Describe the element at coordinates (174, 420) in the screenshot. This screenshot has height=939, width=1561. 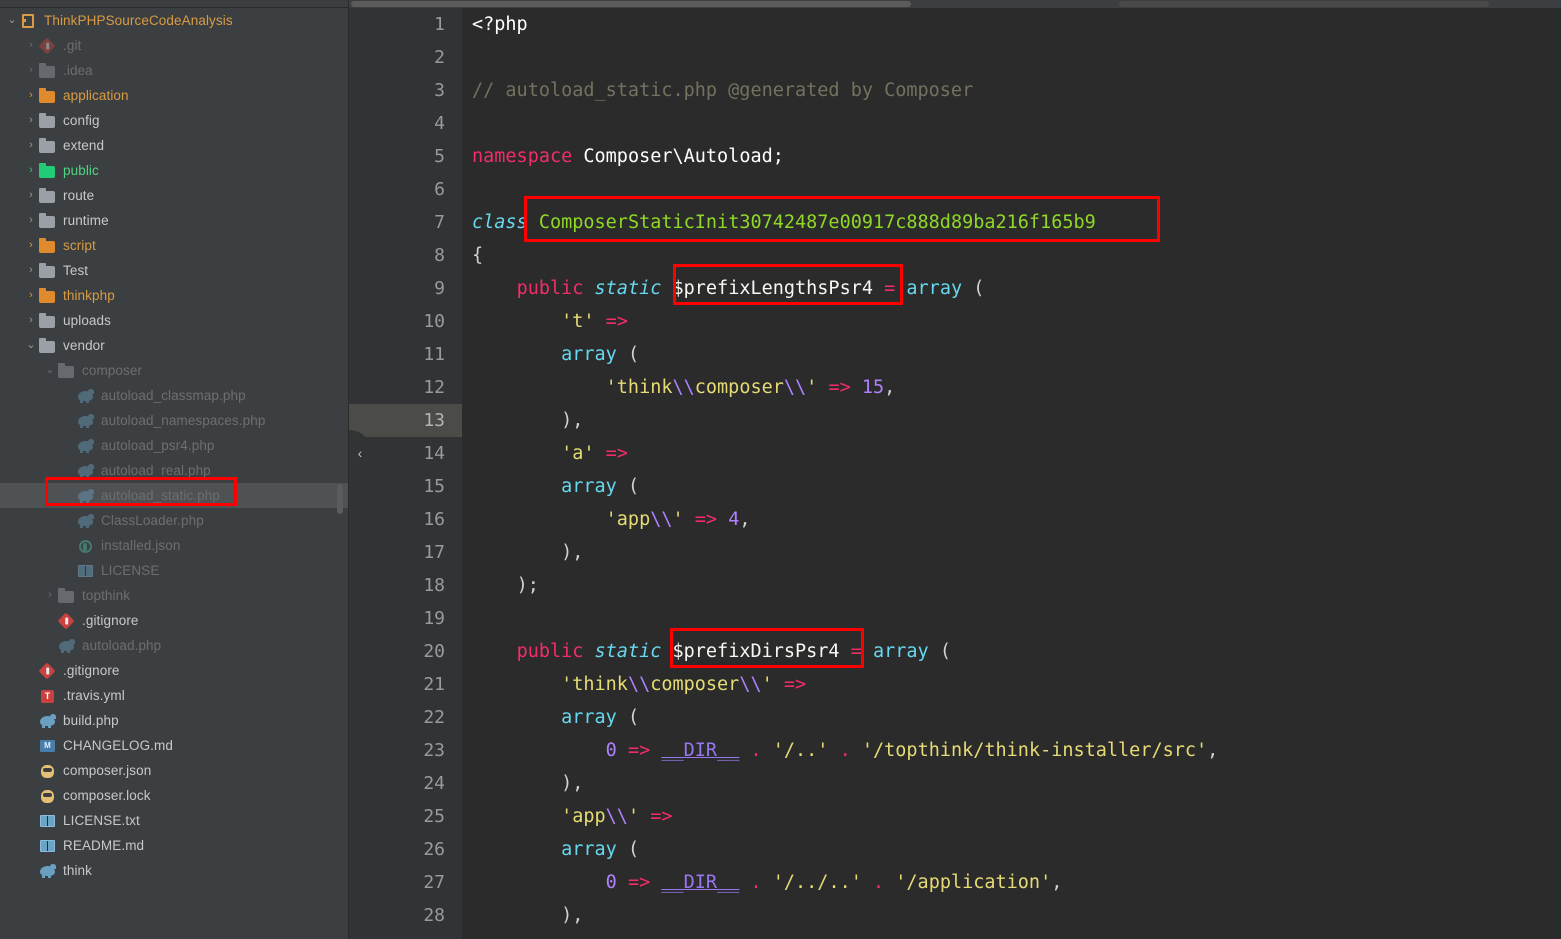
I see `tree-item-autoload-namespaces-php: autoload_namespaces.php` at that location.